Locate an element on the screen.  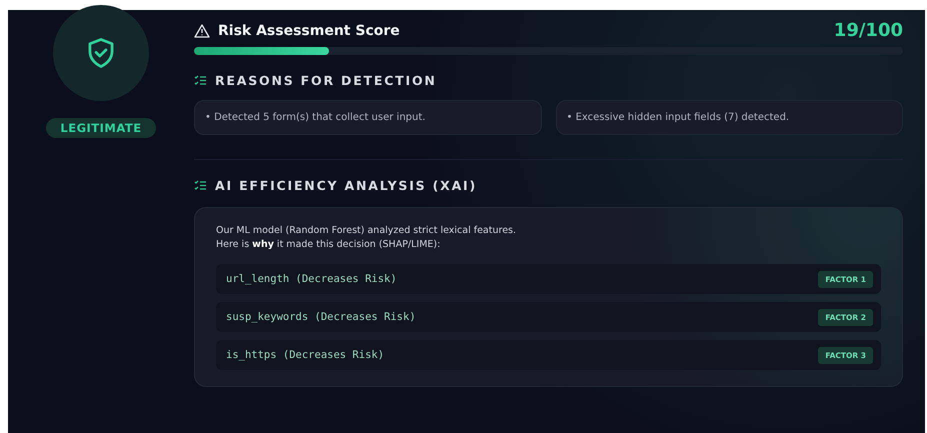
feature-name: url_length (Decreases Risk) is located at coordinates (311, 279).